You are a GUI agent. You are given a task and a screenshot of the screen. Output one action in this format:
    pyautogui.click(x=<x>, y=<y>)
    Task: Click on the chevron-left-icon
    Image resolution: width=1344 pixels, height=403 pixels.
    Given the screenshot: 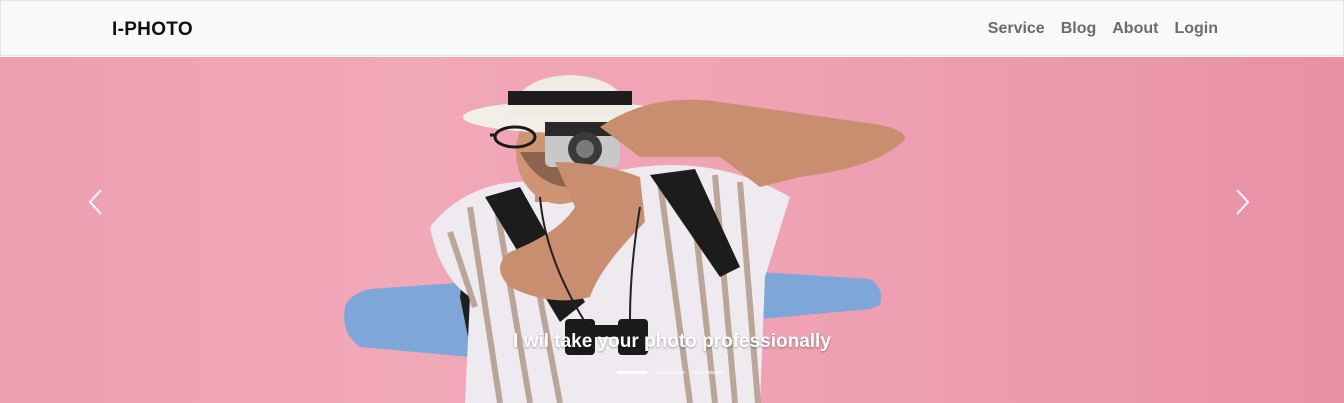 What is the action you would take?
    pyautogui.click(x=95, y=202)
    